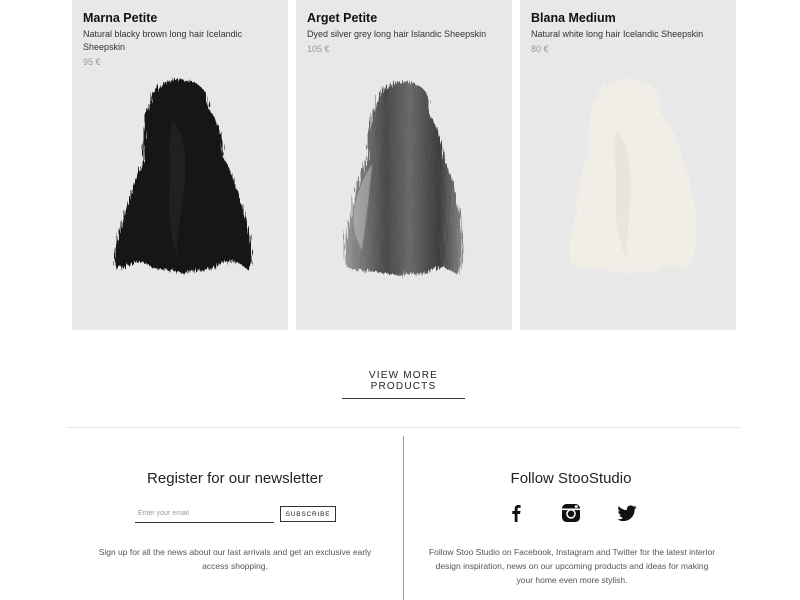  Describe the element at coordinates (571, 513) in the screenshot. I see `instagram-icon` at that location.